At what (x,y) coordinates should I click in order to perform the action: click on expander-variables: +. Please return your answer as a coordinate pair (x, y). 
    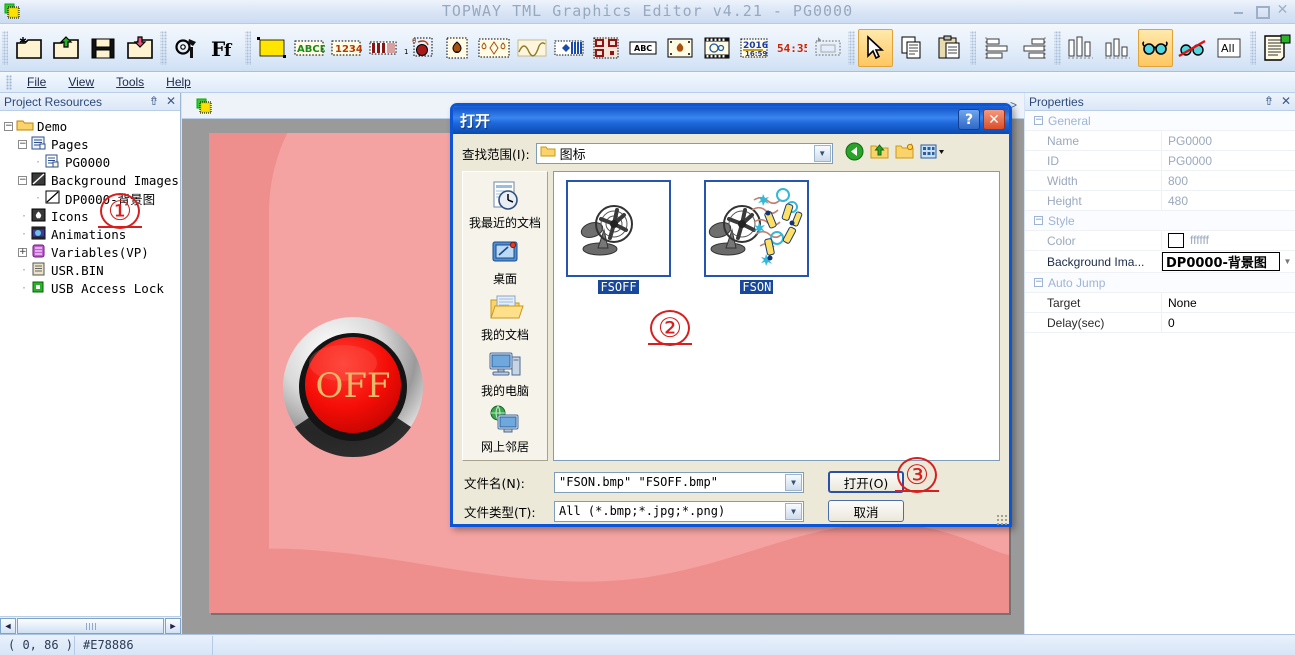
    Looking at the image, I should click on (22, 252).